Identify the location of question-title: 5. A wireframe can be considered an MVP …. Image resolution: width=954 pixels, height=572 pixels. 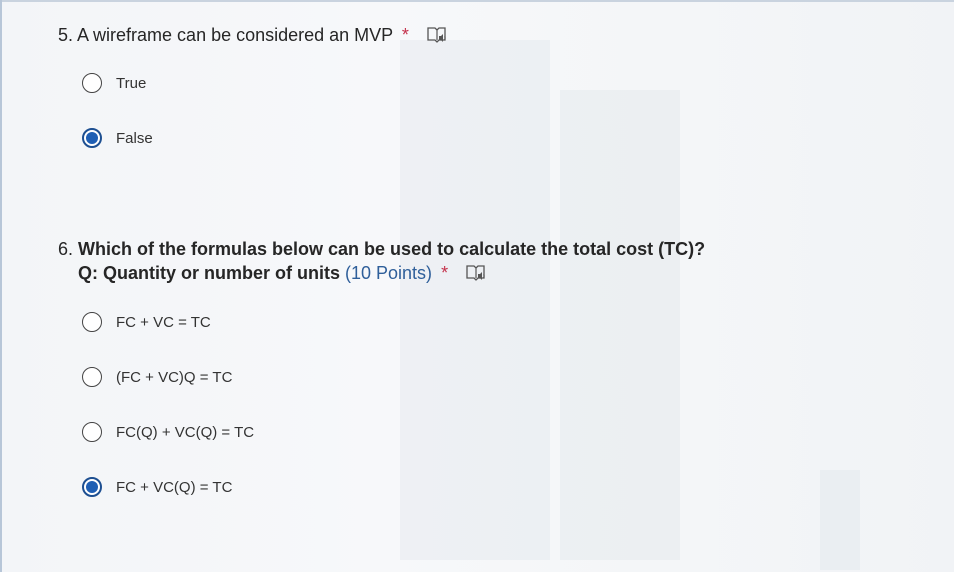
(253, 35).